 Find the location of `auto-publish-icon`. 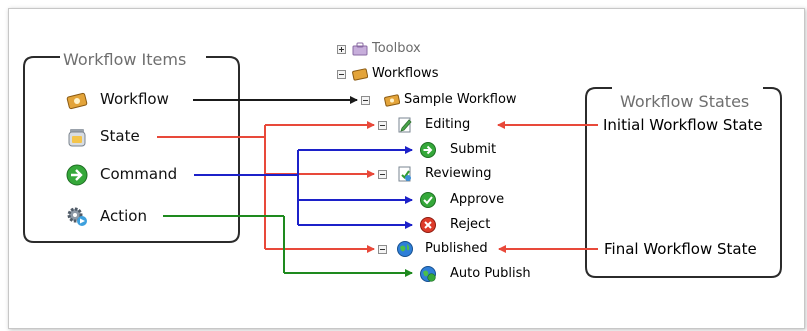

auto-publish-icon is located at coordinates (428, 274).